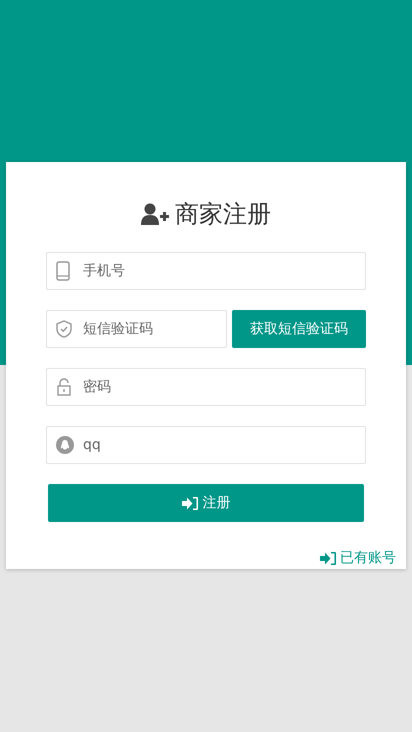  What do you see at coordinates (358, 558) in the screenshot?
I see `login-link: 已有账号` at bounding box center [358, 558].